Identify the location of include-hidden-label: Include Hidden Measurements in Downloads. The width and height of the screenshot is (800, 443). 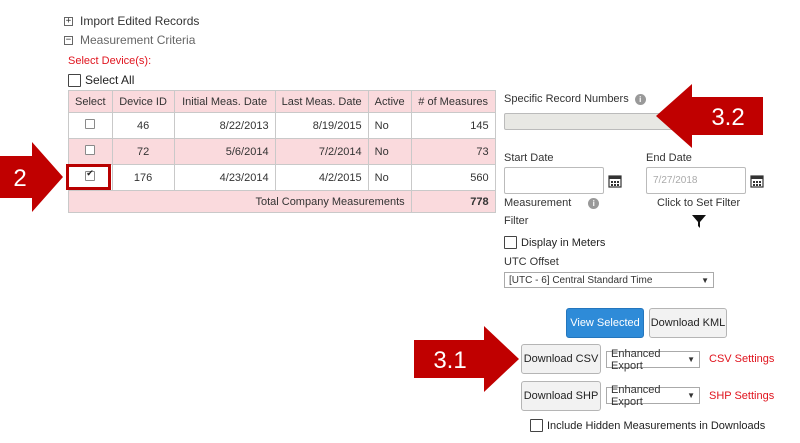
(656, 425).